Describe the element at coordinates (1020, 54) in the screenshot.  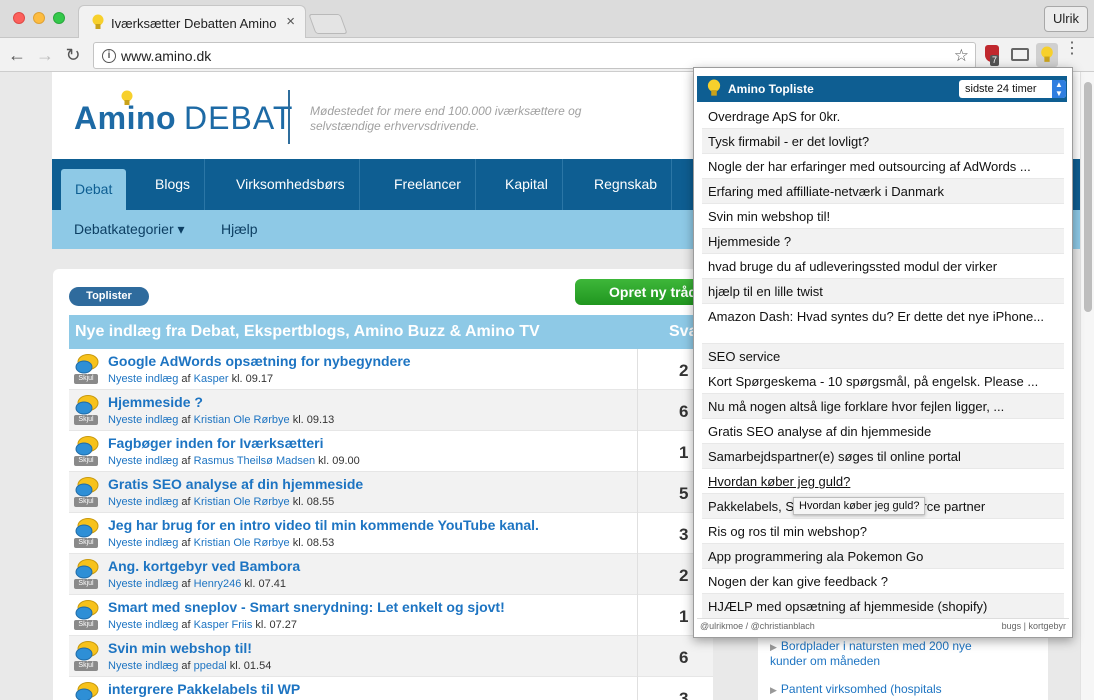
I see `cast-icon` at that location.